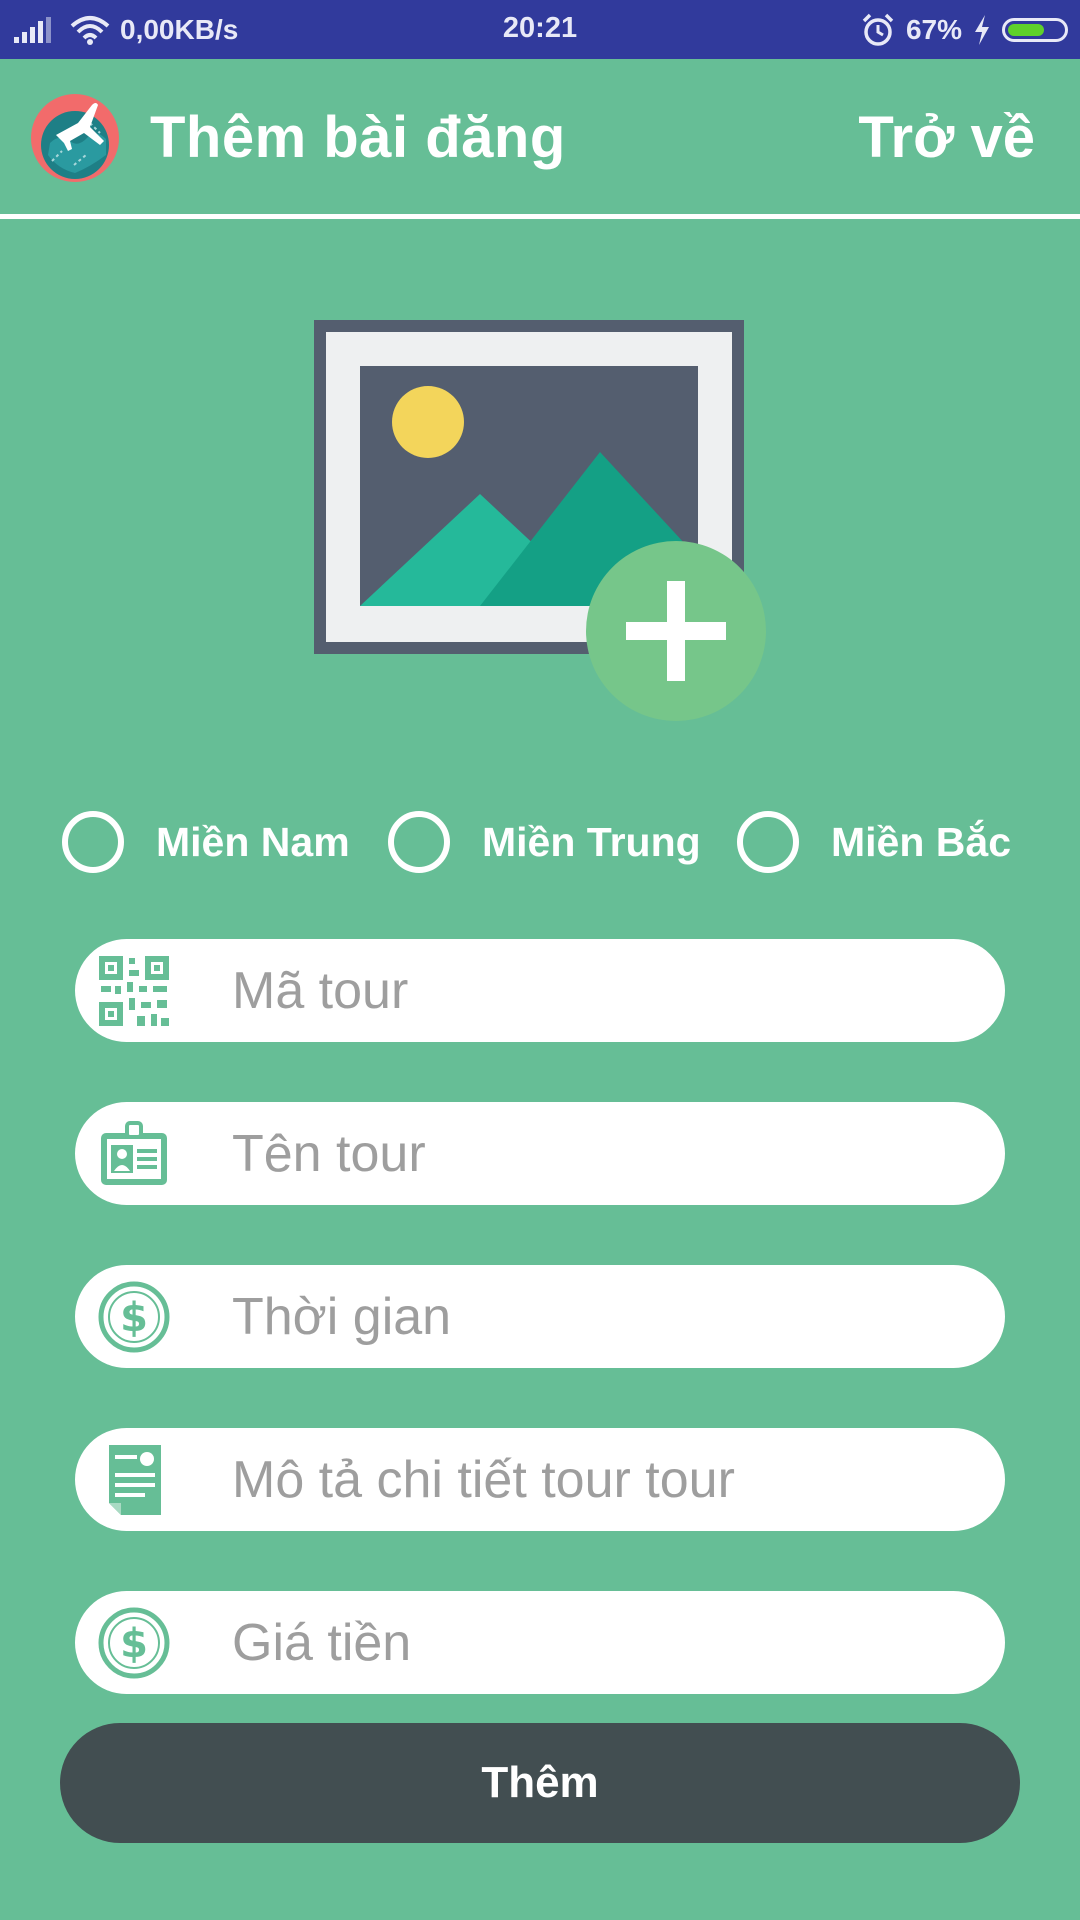 The image size is (1080, 1920). I want to click on description-field, so click(540, 1479).